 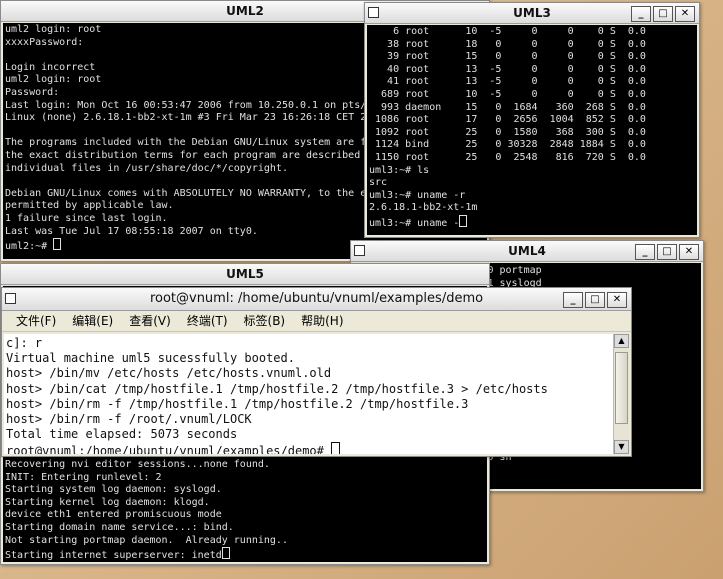 What do you see at coordinates (107, 502) in the screenshot?
I see `terminal-line: Starting kernel log daemon: klogd.` at bounding box center [107, 502].